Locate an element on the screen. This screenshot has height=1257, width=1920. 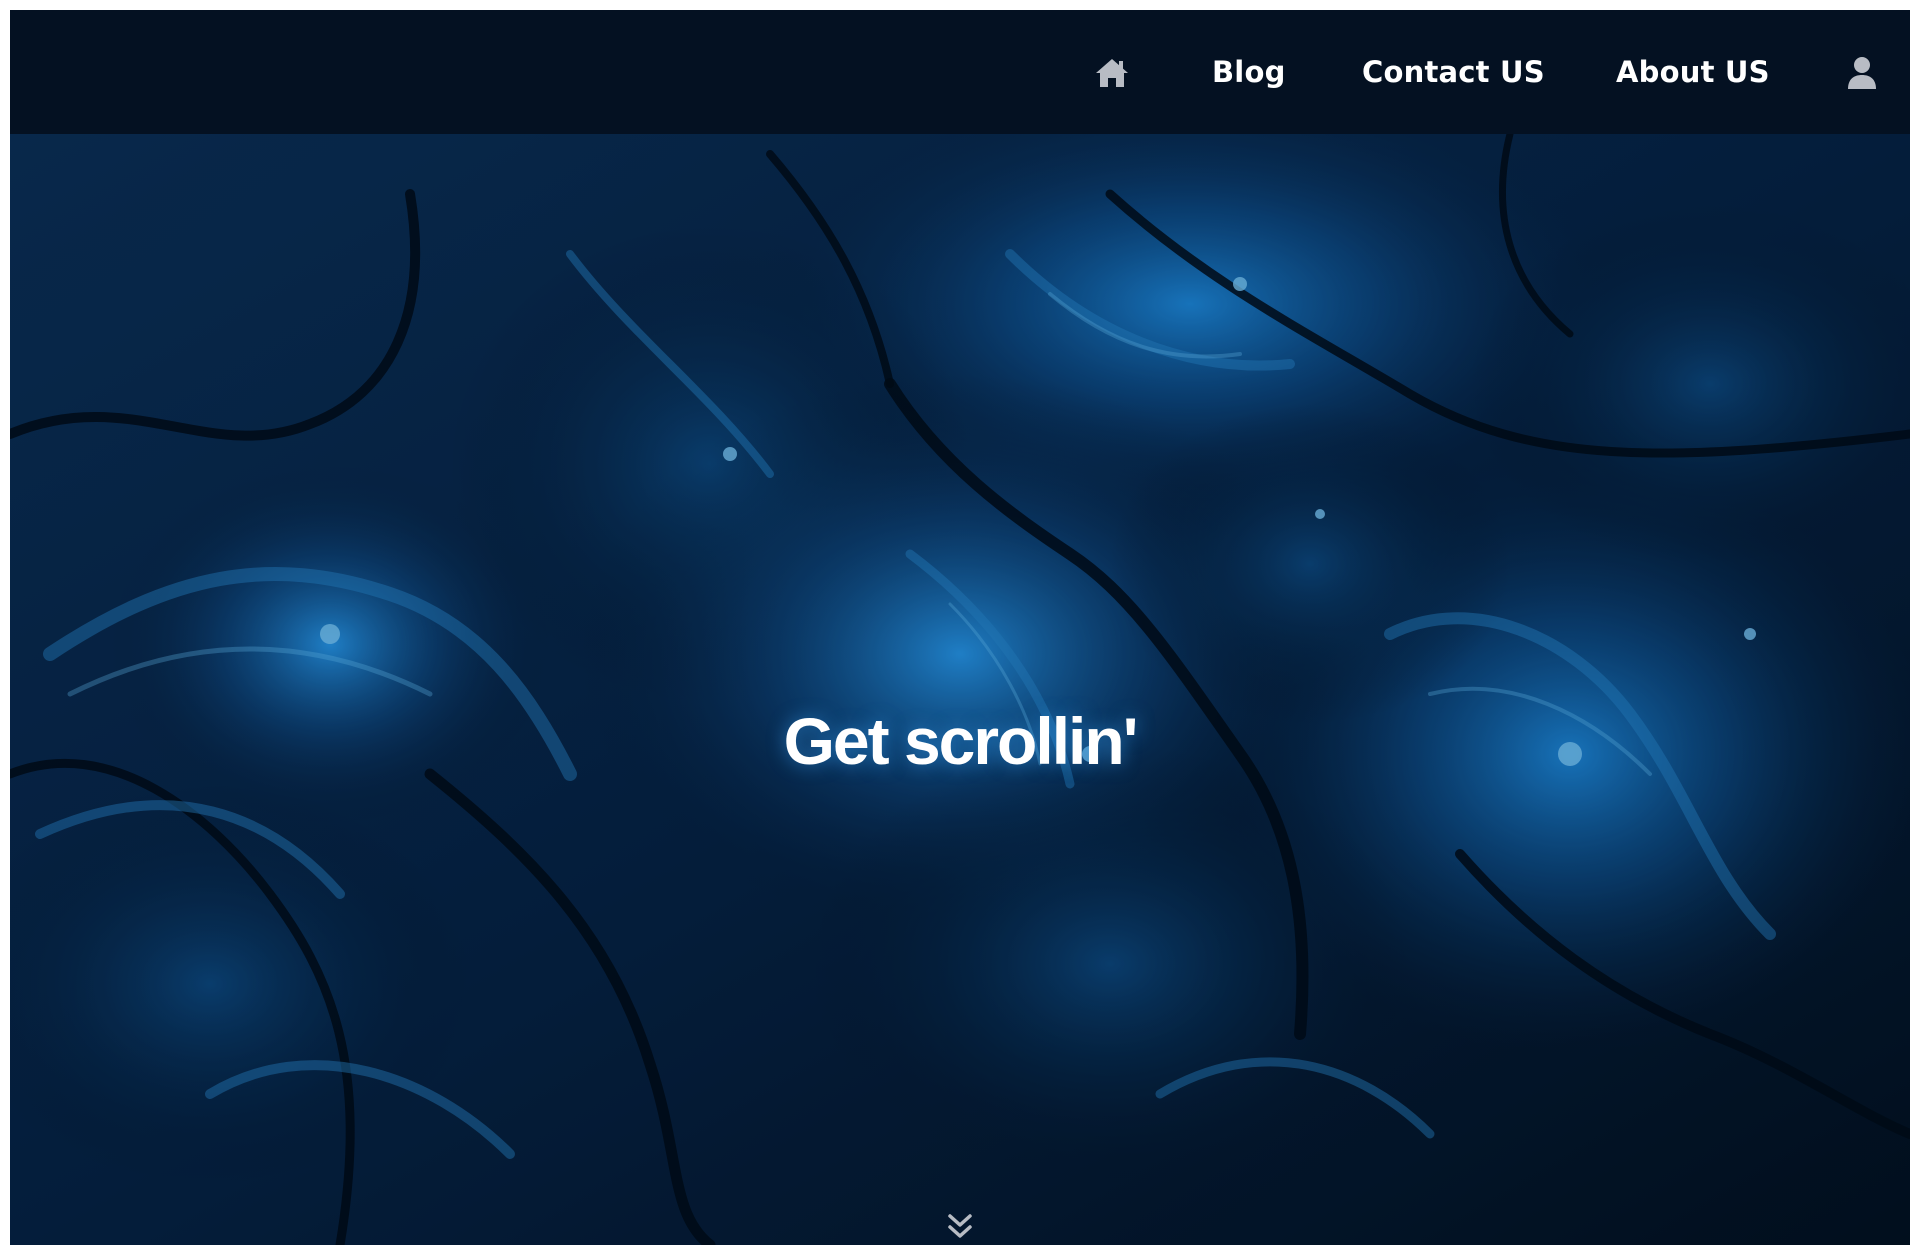
user-icon is located at coordinates (1862, 73).